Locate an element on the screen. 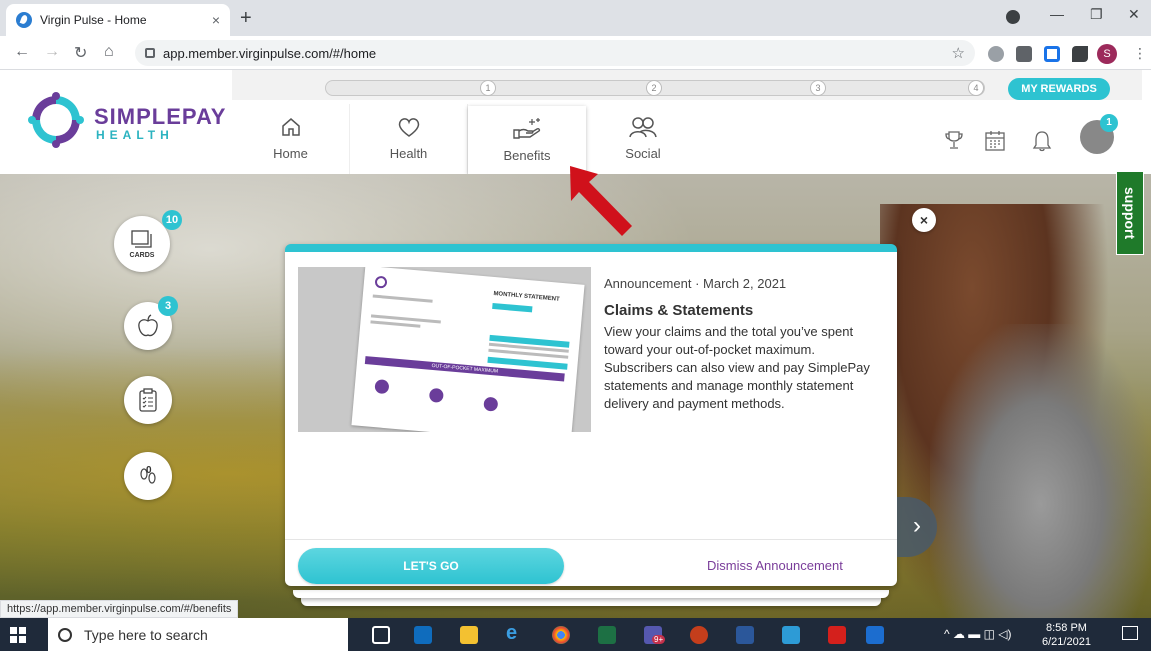 This screenshot has height=651, width=1151. simplepay-logo-mark is located at coordinates (56, 120).